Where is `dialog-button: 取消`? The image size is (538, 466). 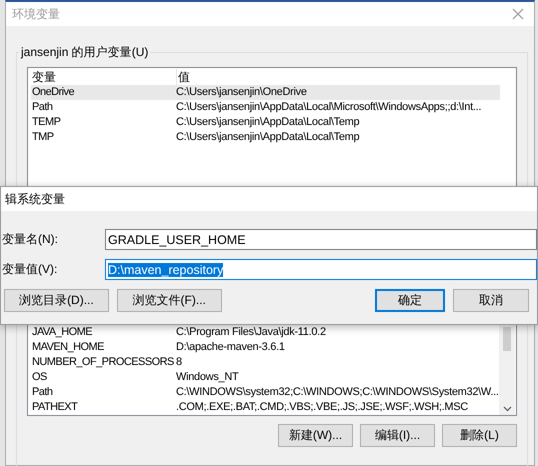 dialog-button: 取消 is located at coordinates (491, 300).